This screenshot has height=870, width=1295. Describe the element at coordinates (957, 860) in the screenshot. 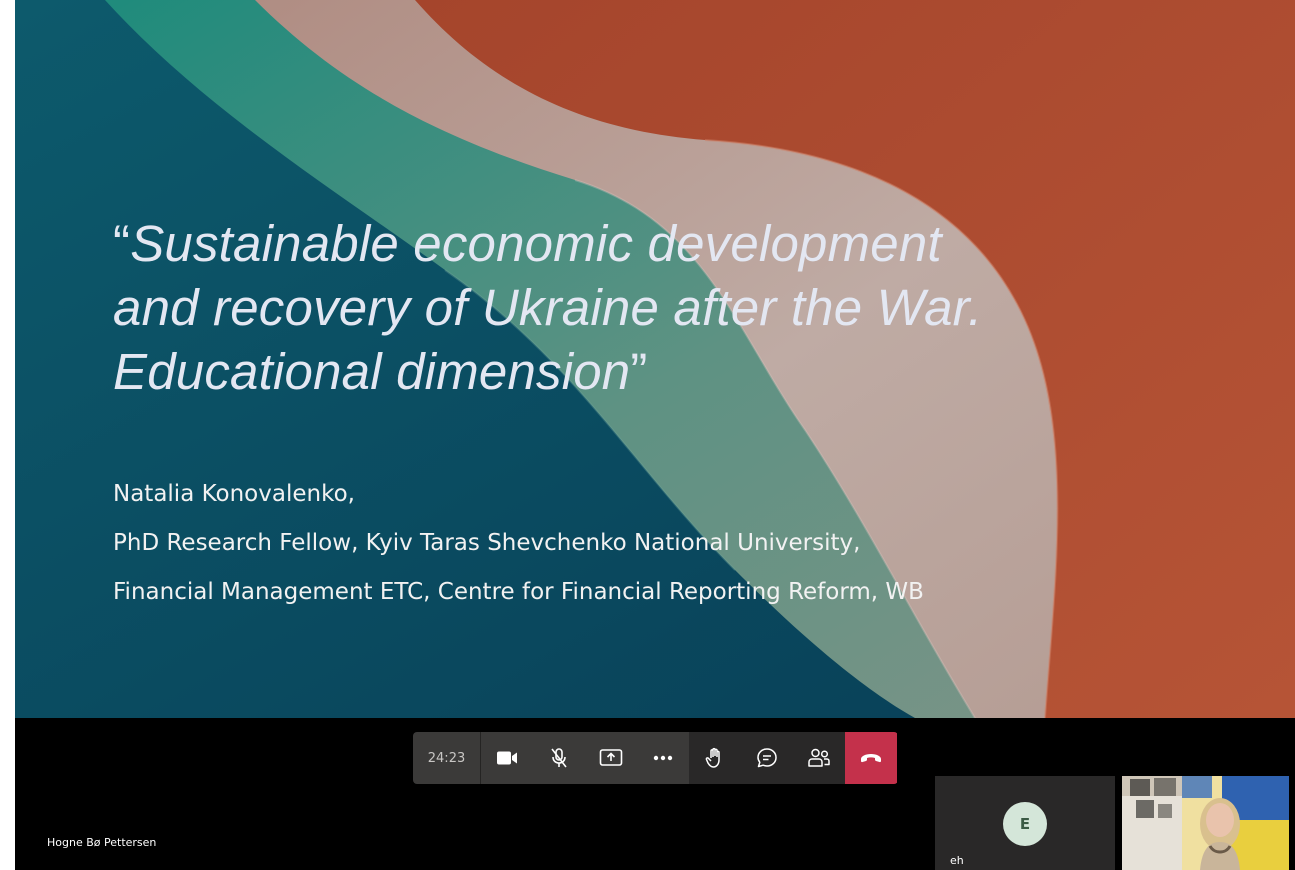

I see `participant-name: eh` at that location.